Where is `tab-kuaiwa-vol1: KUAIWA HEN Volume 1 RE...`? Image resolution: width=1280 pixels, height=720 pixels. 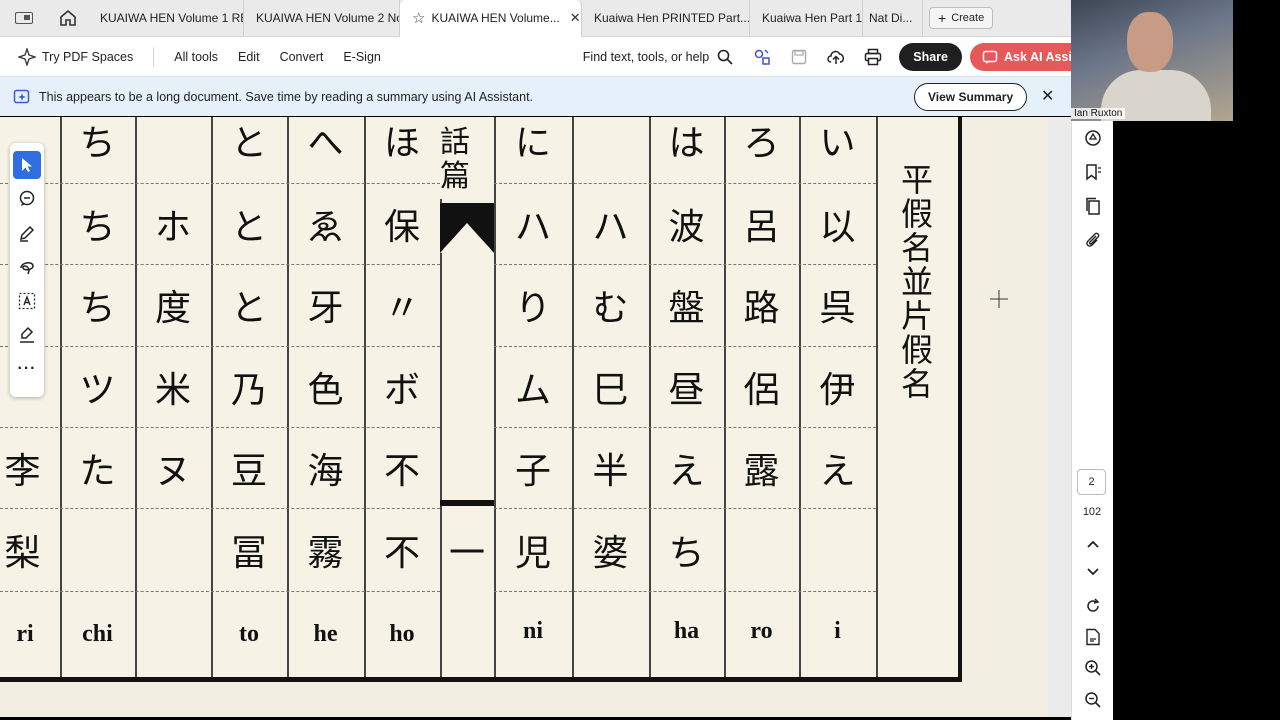 tab-kuaiwa-vol1: KUAIWA HEN Volume 1 RE... is located at coordinates (166, 18).